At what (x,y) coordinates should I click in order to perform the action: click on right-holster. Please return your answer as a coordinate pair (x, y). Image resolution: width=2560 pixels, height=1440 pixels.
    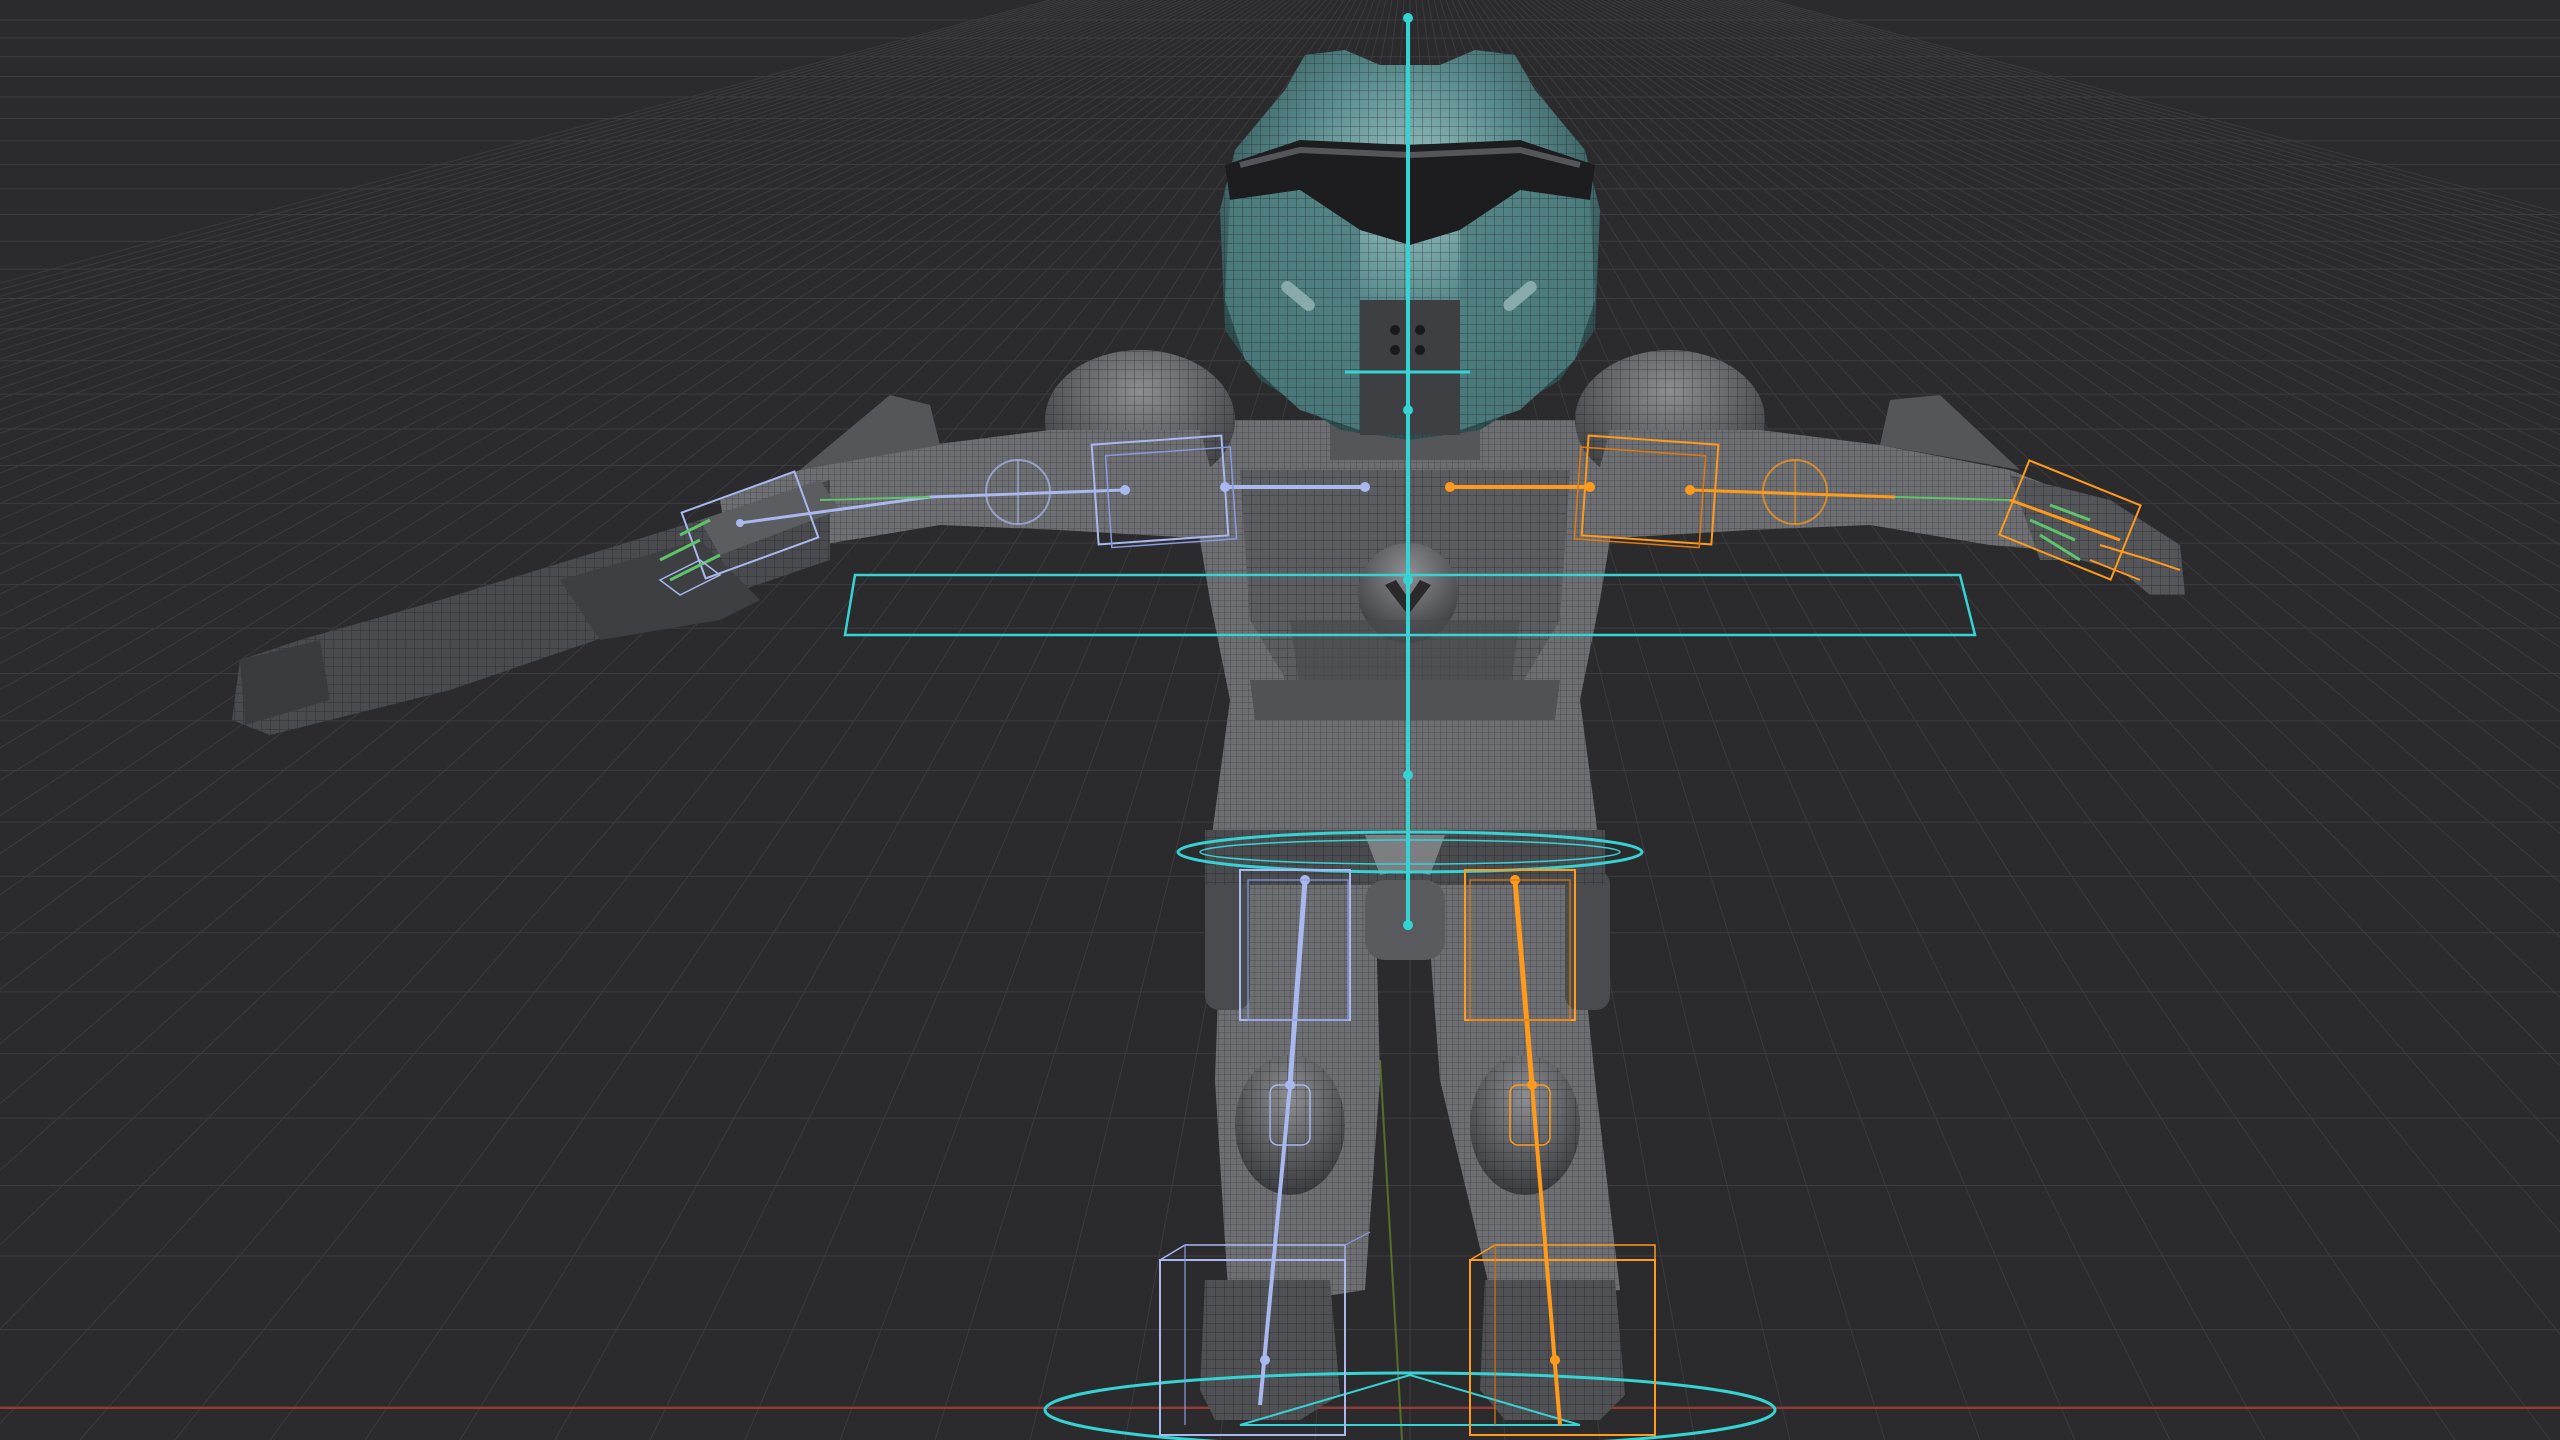
    Looking at the image, I should click on (1587, 940).